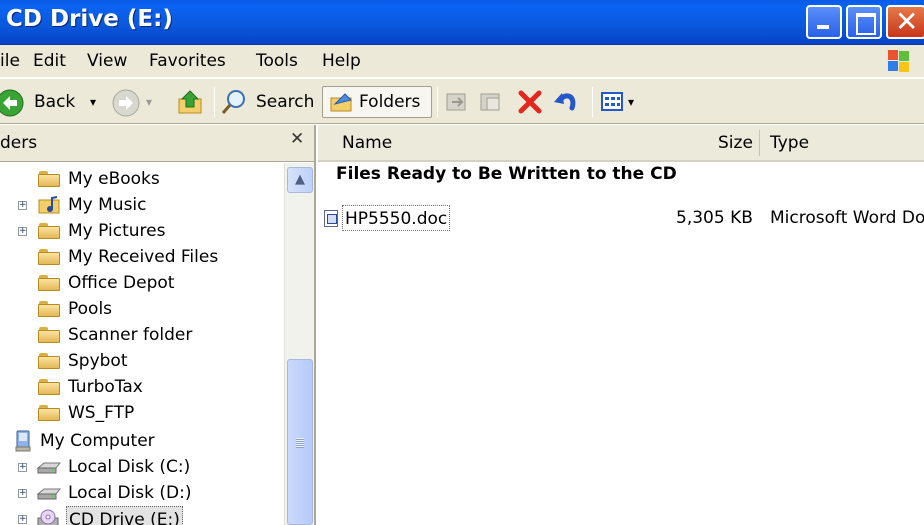 The width and height of the screenshot is (924, 525). Describe the element at coordinates (377, 102) in the screenshot. I see `folders-button: Folders` at that location.